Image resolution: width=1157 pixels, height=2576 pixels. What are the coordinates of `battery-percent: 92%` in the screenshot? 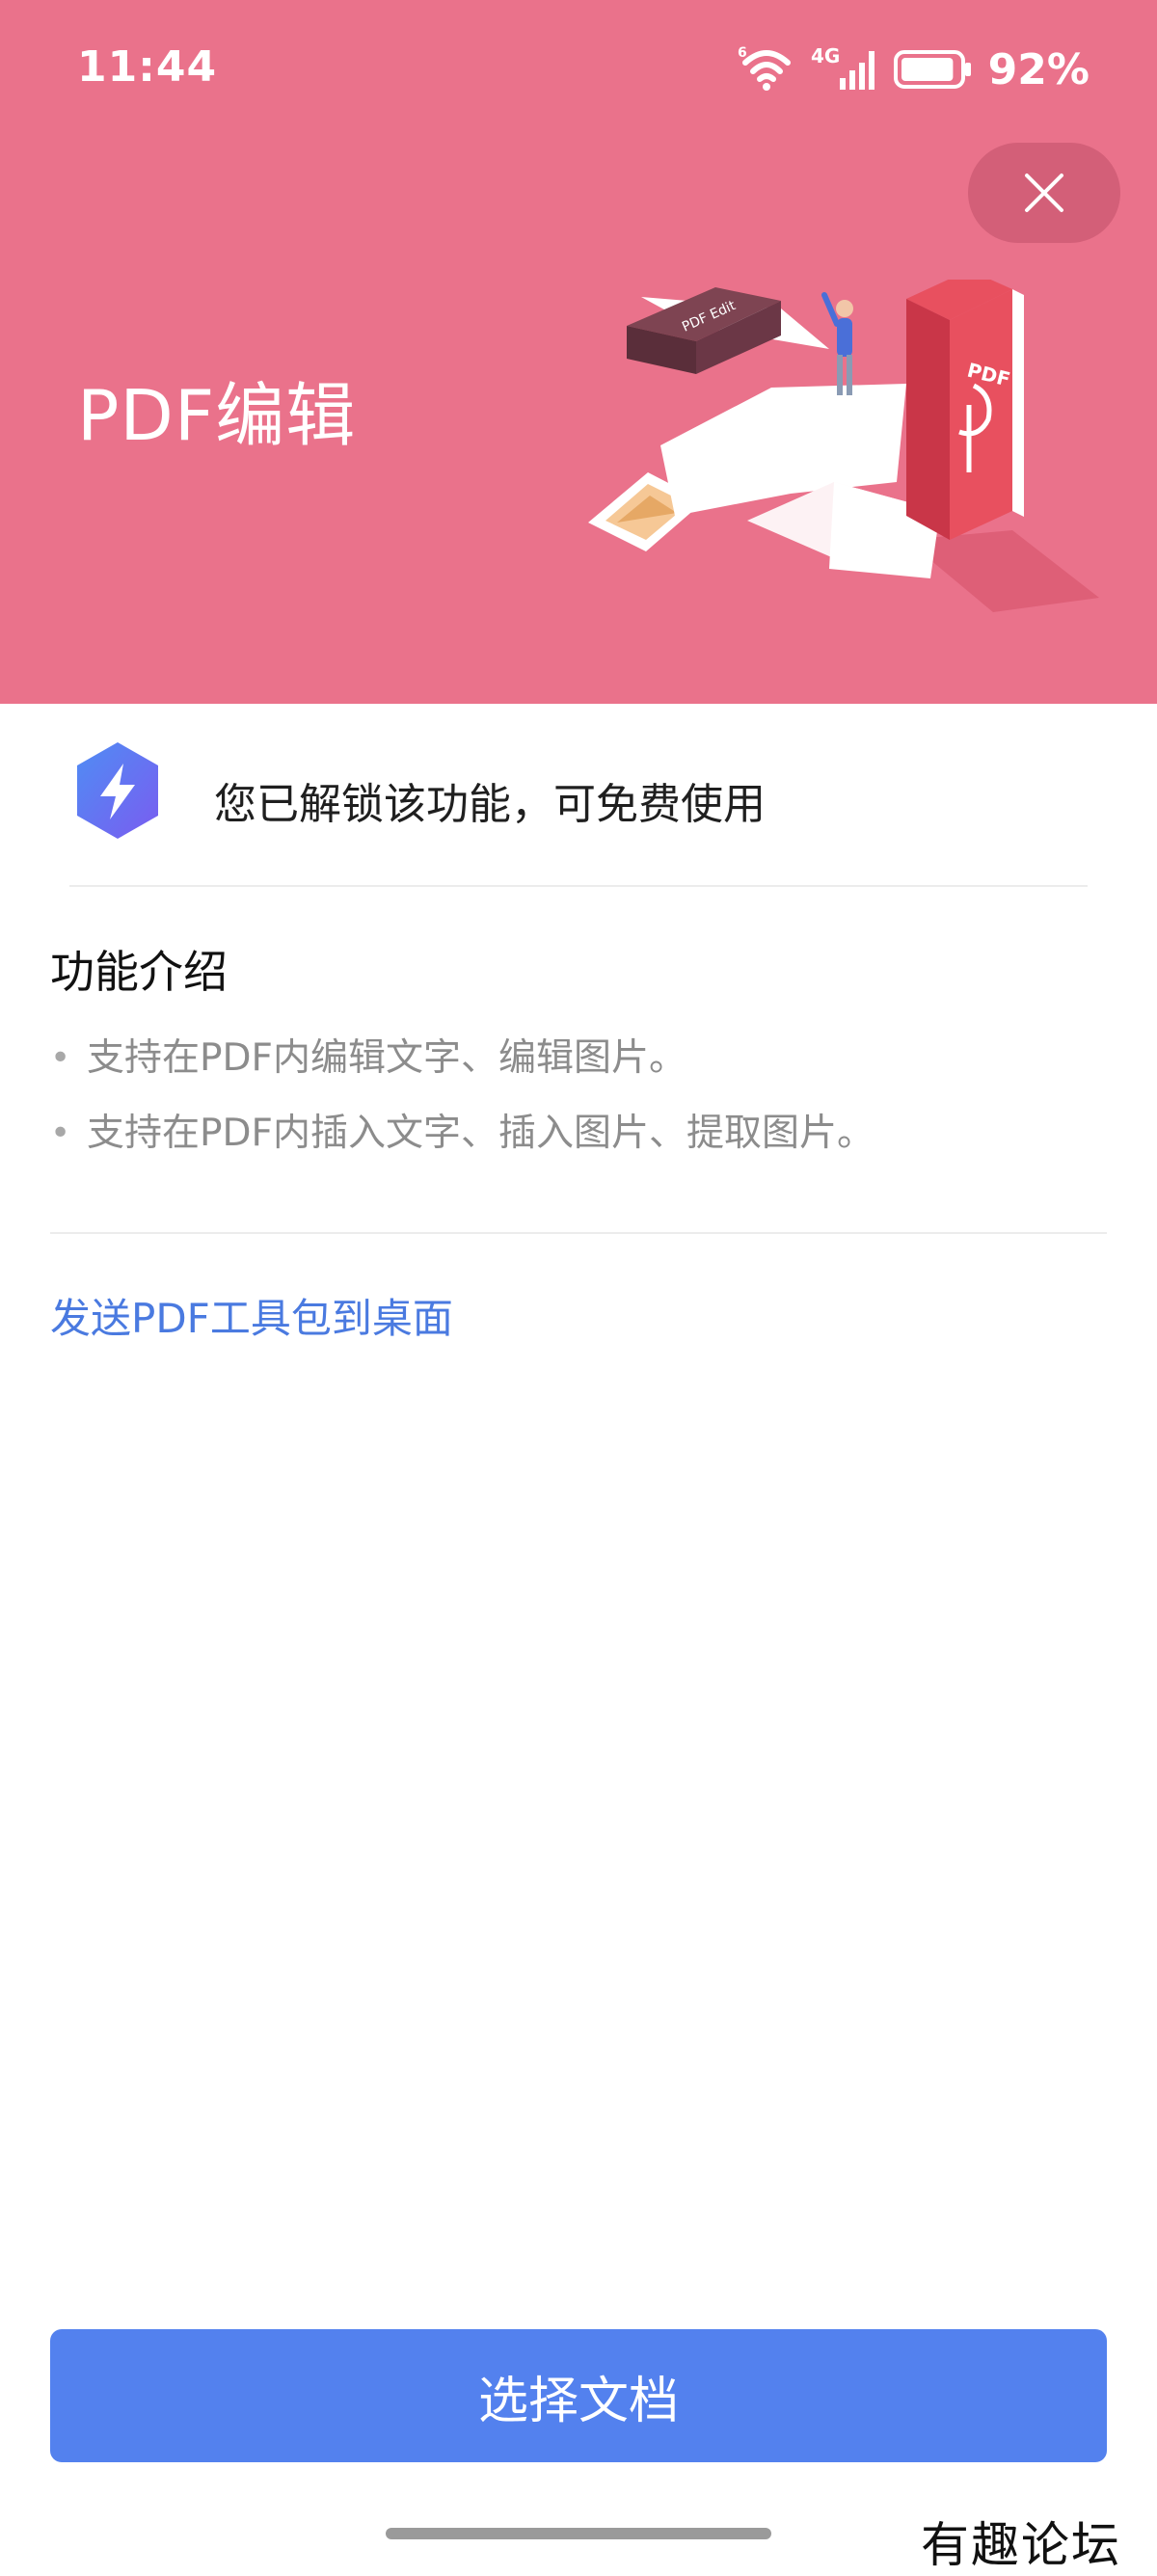 It's located at (1038, 69).